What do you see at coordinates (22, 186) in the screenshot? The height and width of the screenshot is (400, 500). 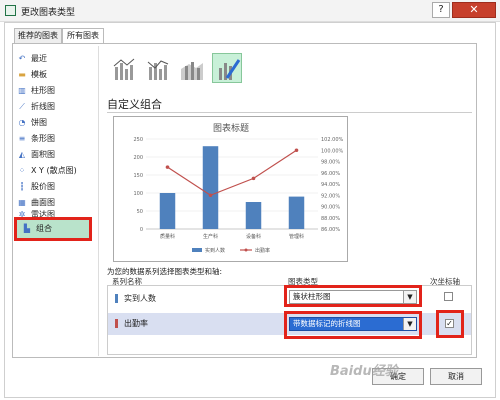 I see `stock-chart-icon: ┇` at bounding box center [22, 186].